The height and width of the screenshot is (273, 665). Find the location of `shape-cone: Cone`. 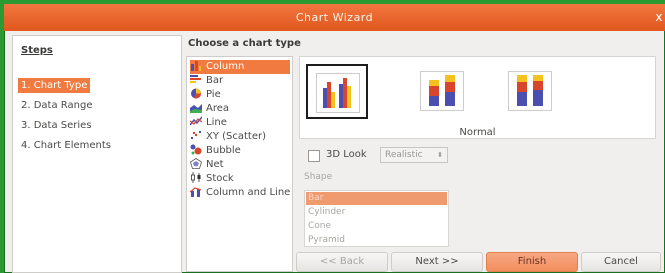

shape-cone: Cone is located at coordinates (376, 226).